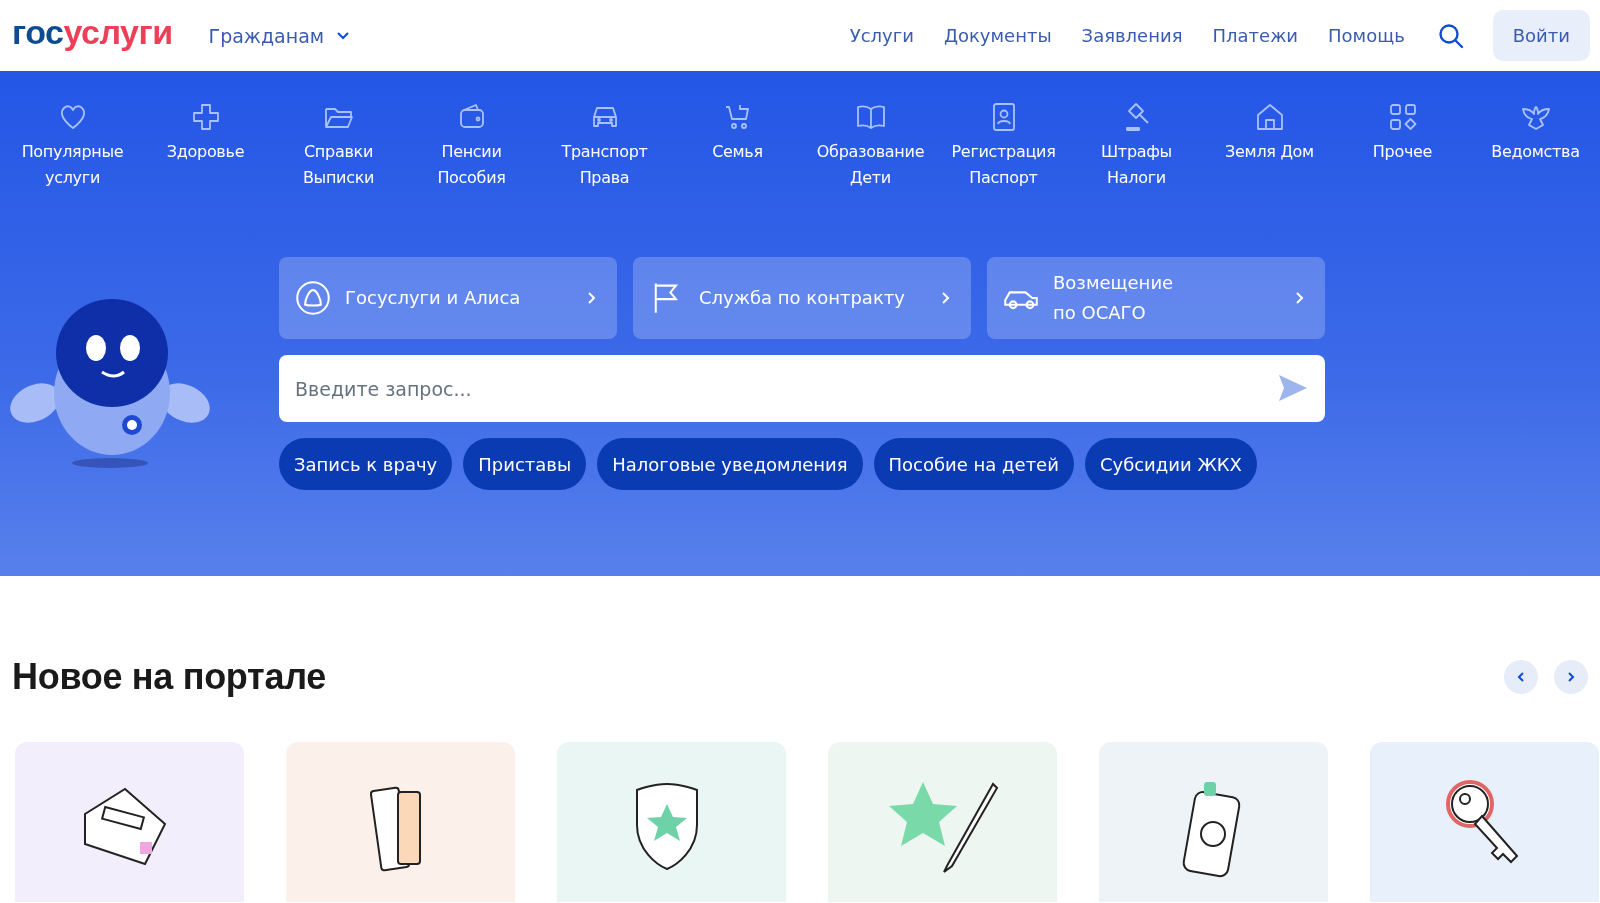 The height and width of the screenshot is (903, 1600). Describe the element at coordinates (737, 152) in the screenshot. I see `category-link: Семья` at that location.